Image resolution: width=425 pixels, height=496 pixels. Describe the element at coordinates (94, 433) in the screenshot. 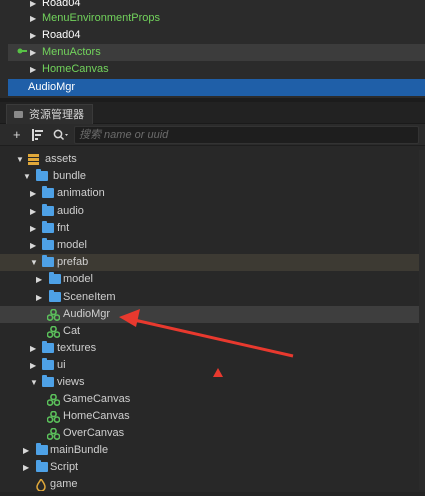

I see `tree-item-label: OverCanvas` at that location.